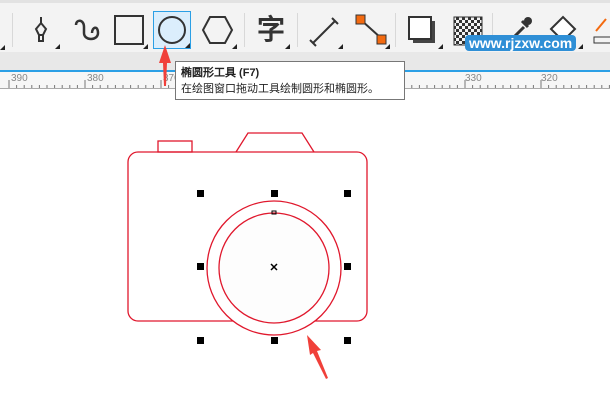  I want to click on tooltip-description: 在绘图窗口拖动工具绘制圆形和椭圆形。, so click(280, 89).